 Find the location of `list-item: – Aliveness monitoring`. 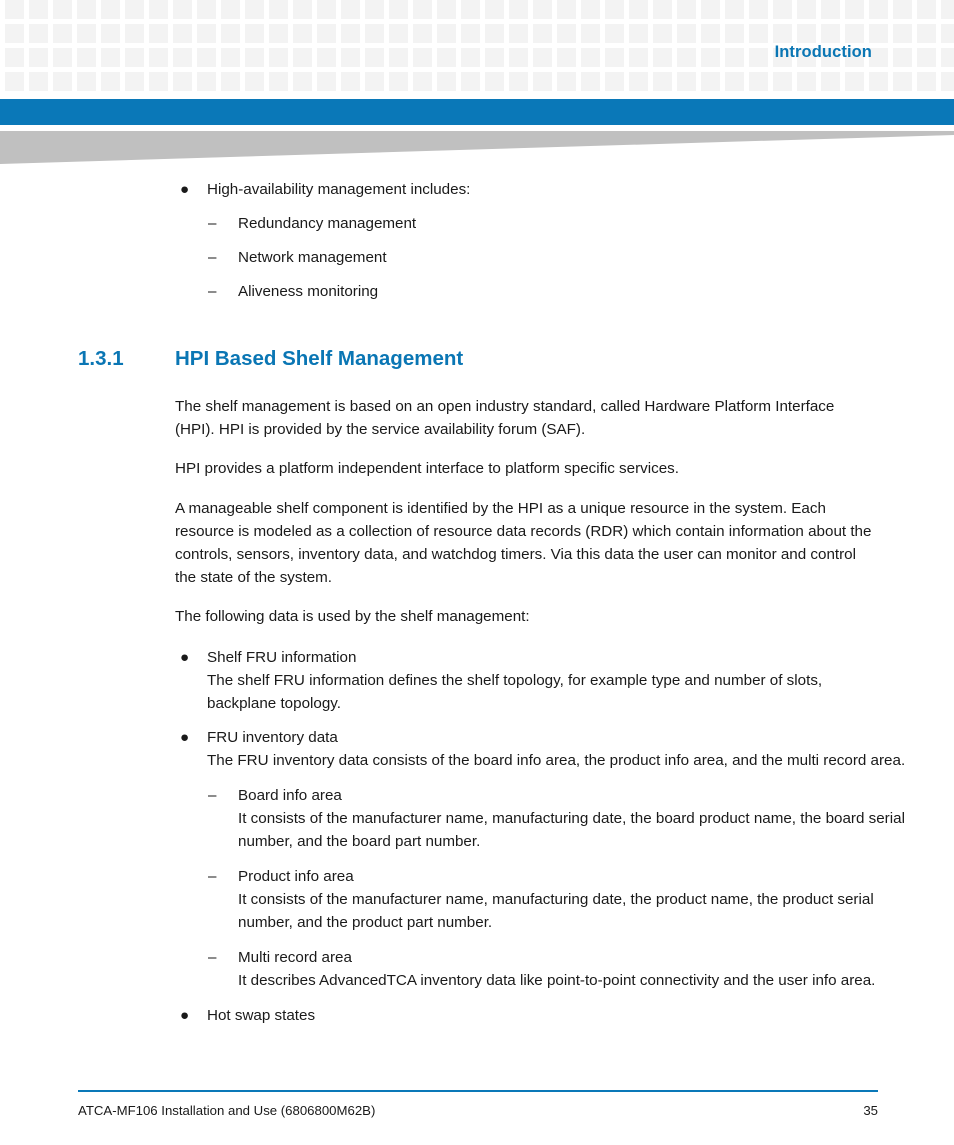

list-item: – Aliveness monitoring is located at coordinates (564, 291).